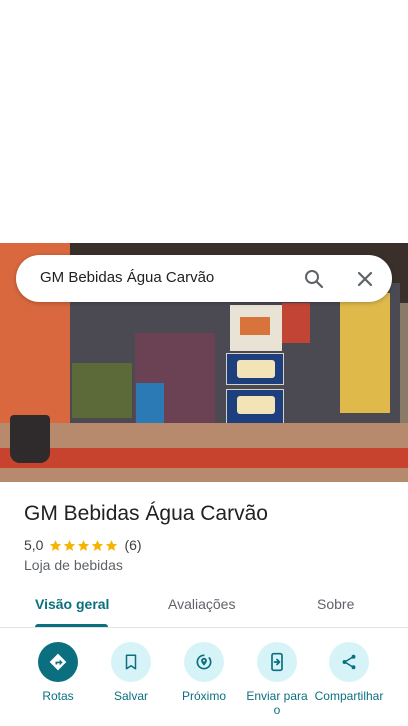  I want to click on nearby-icon, so click(204, 662).